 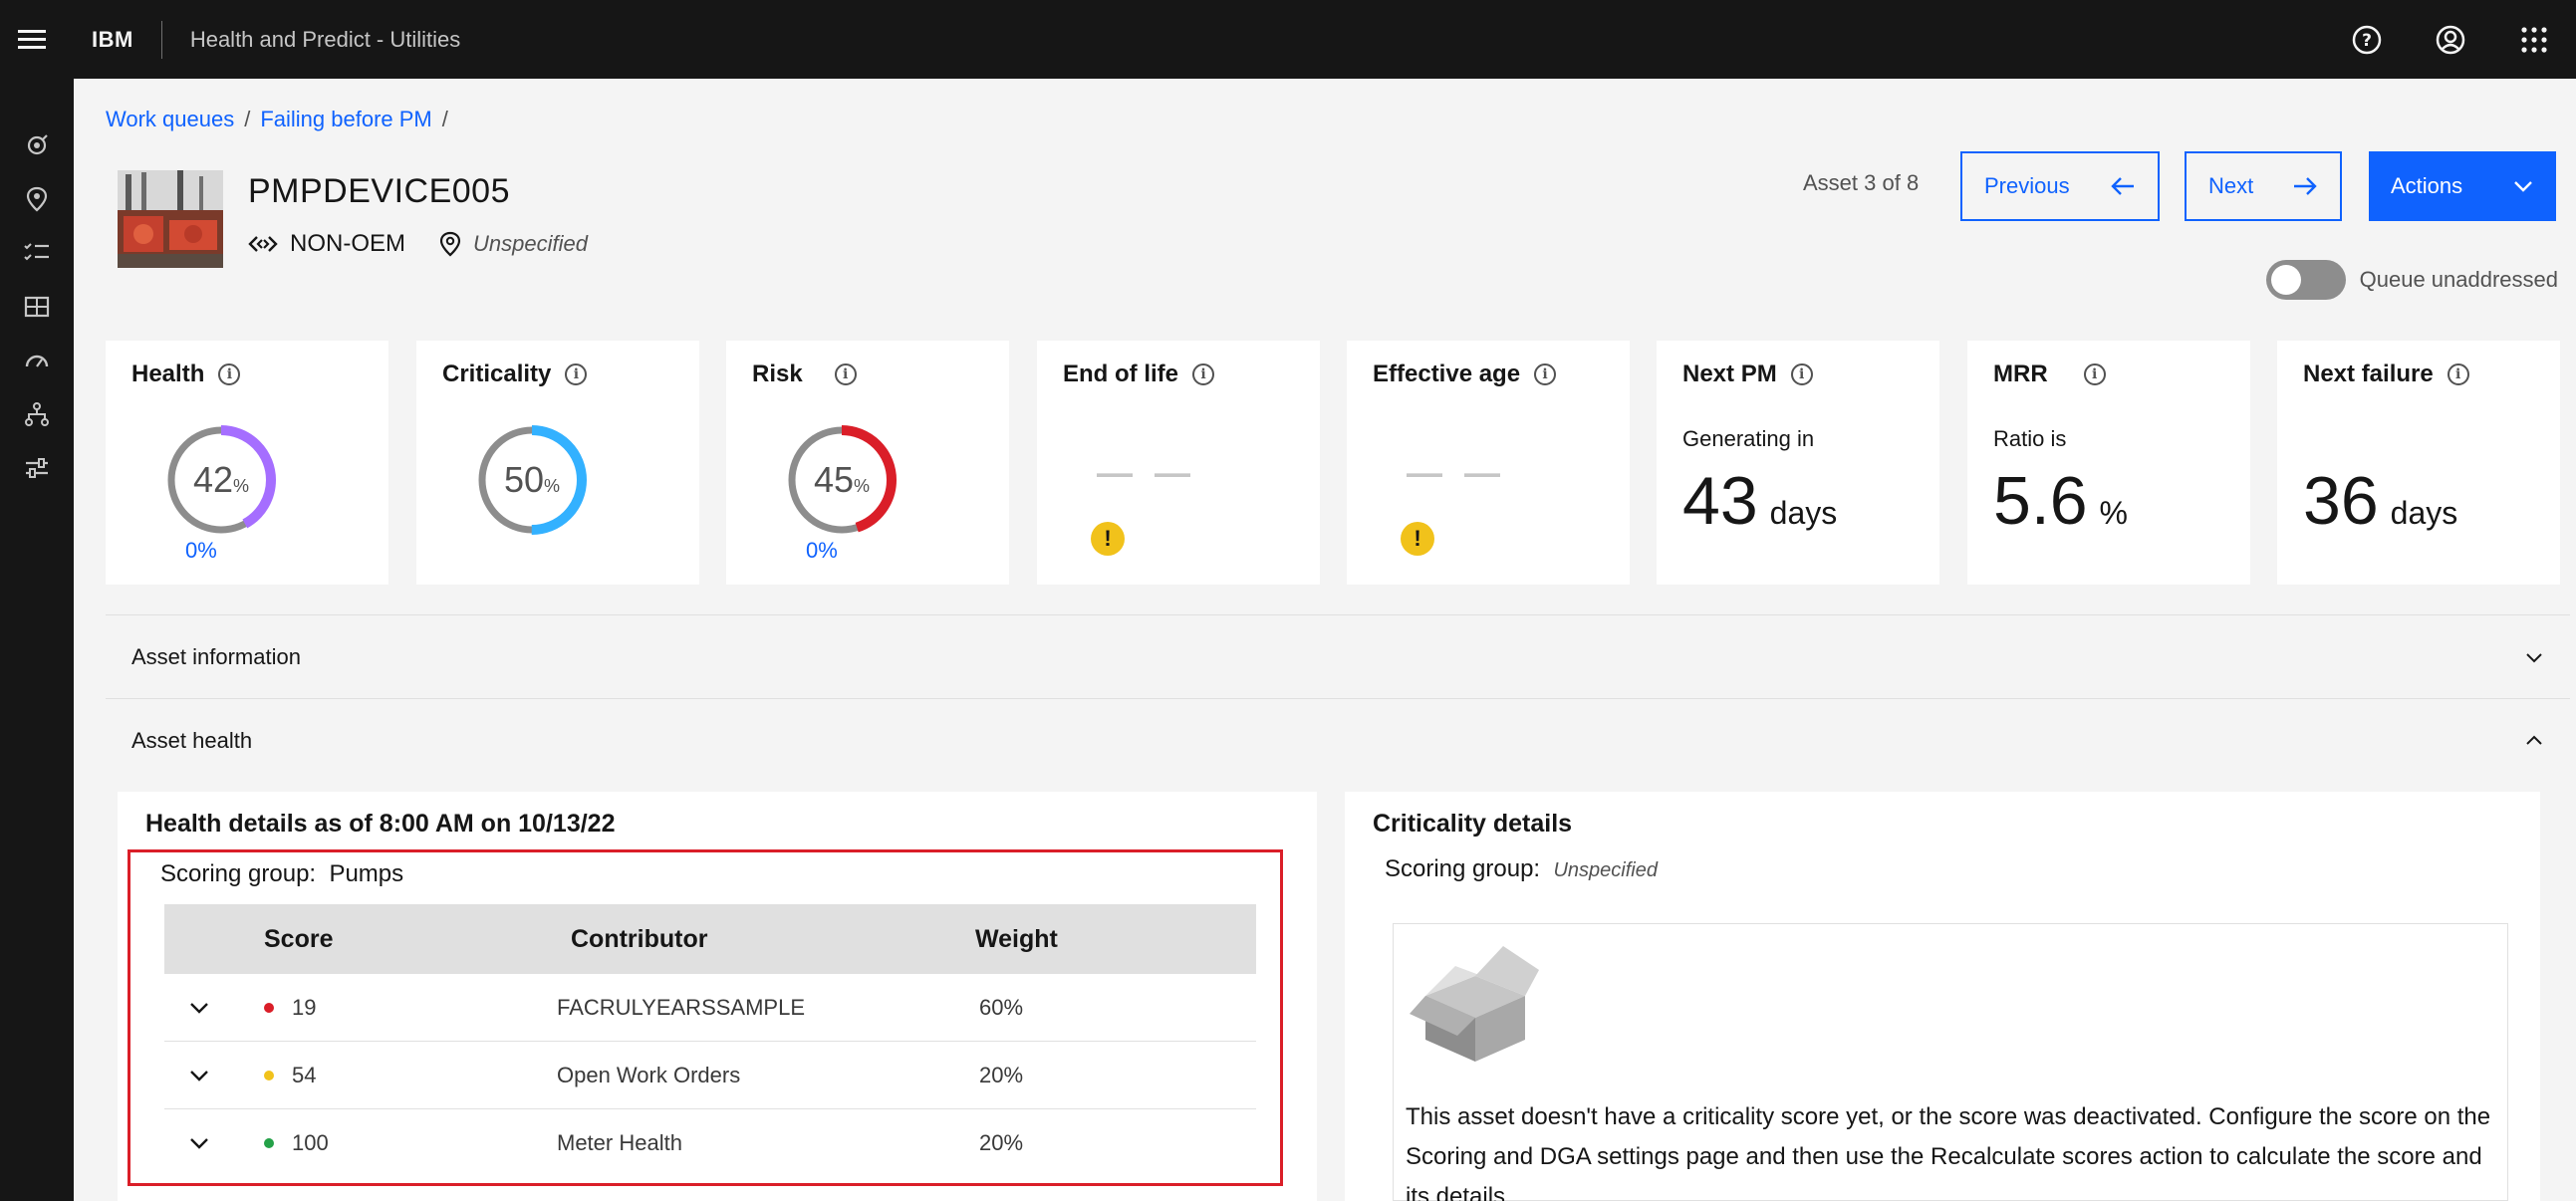 I want to click on arrow-left-icon, so click(x=2122, y=186).